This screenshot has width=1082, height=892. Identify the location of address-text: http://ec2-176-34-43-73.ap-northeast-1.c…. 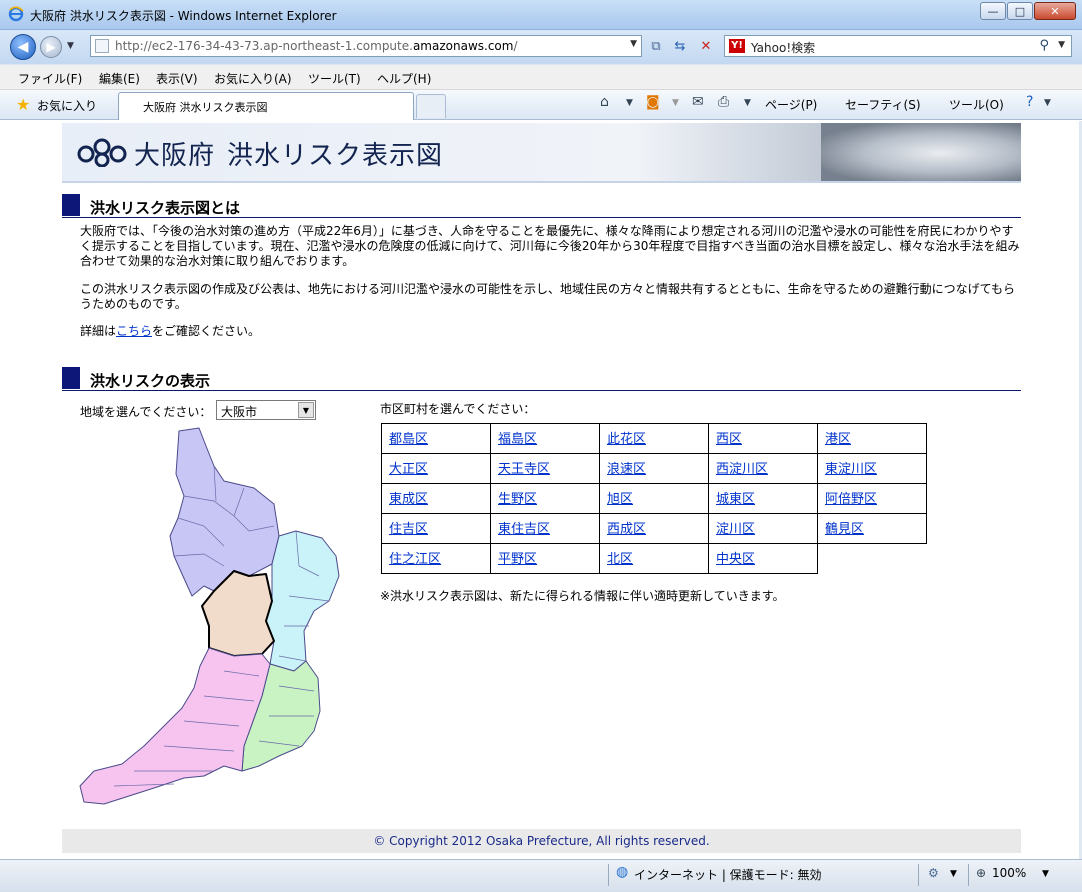
(316, 46).